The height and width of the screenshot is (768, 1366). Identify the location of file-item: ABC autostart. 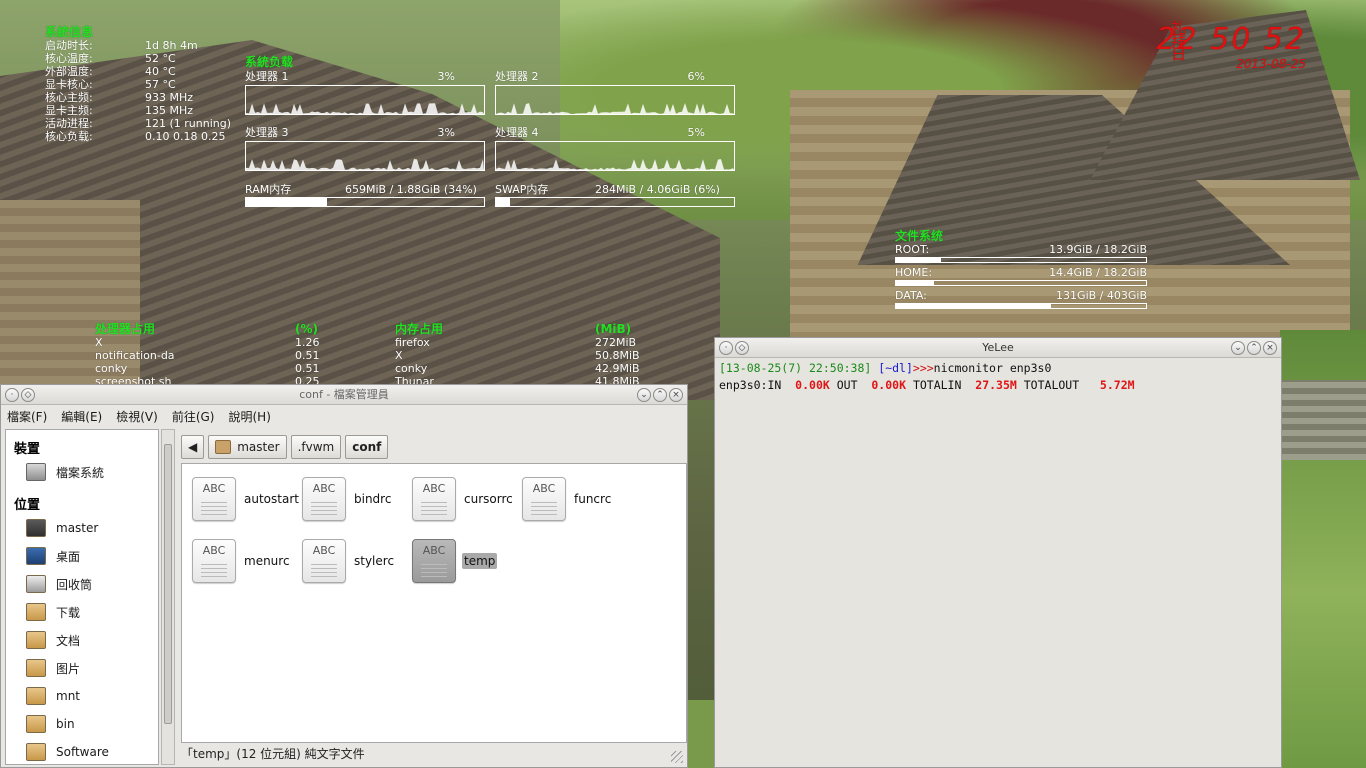
(246, 499).